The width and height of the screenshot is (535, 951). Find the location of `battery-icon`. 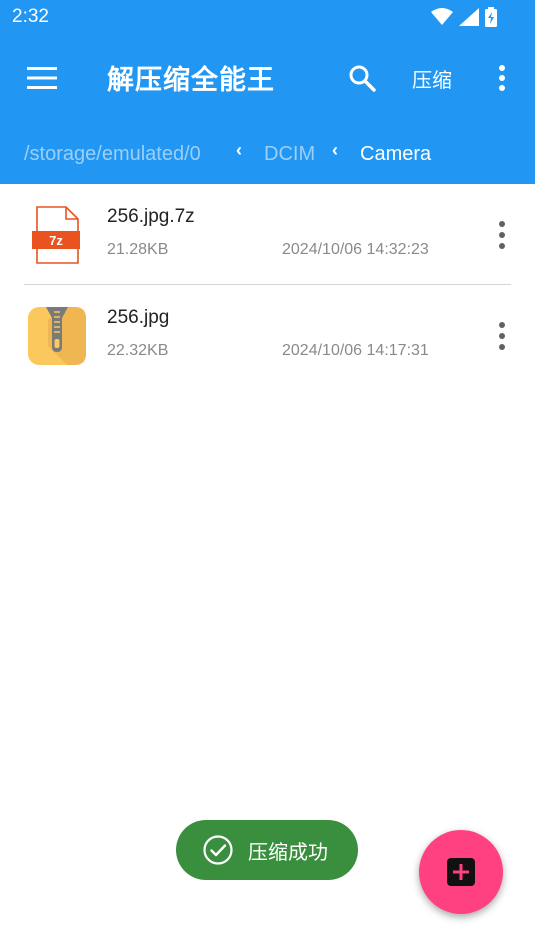

battery-icon is located at coordinates (491, 17).